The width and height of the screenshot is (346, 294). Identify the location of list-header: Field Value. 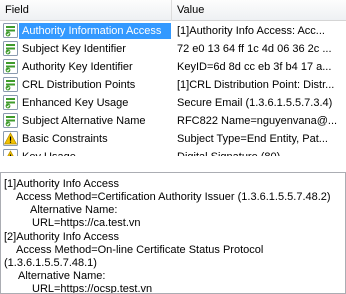
(173, 10).